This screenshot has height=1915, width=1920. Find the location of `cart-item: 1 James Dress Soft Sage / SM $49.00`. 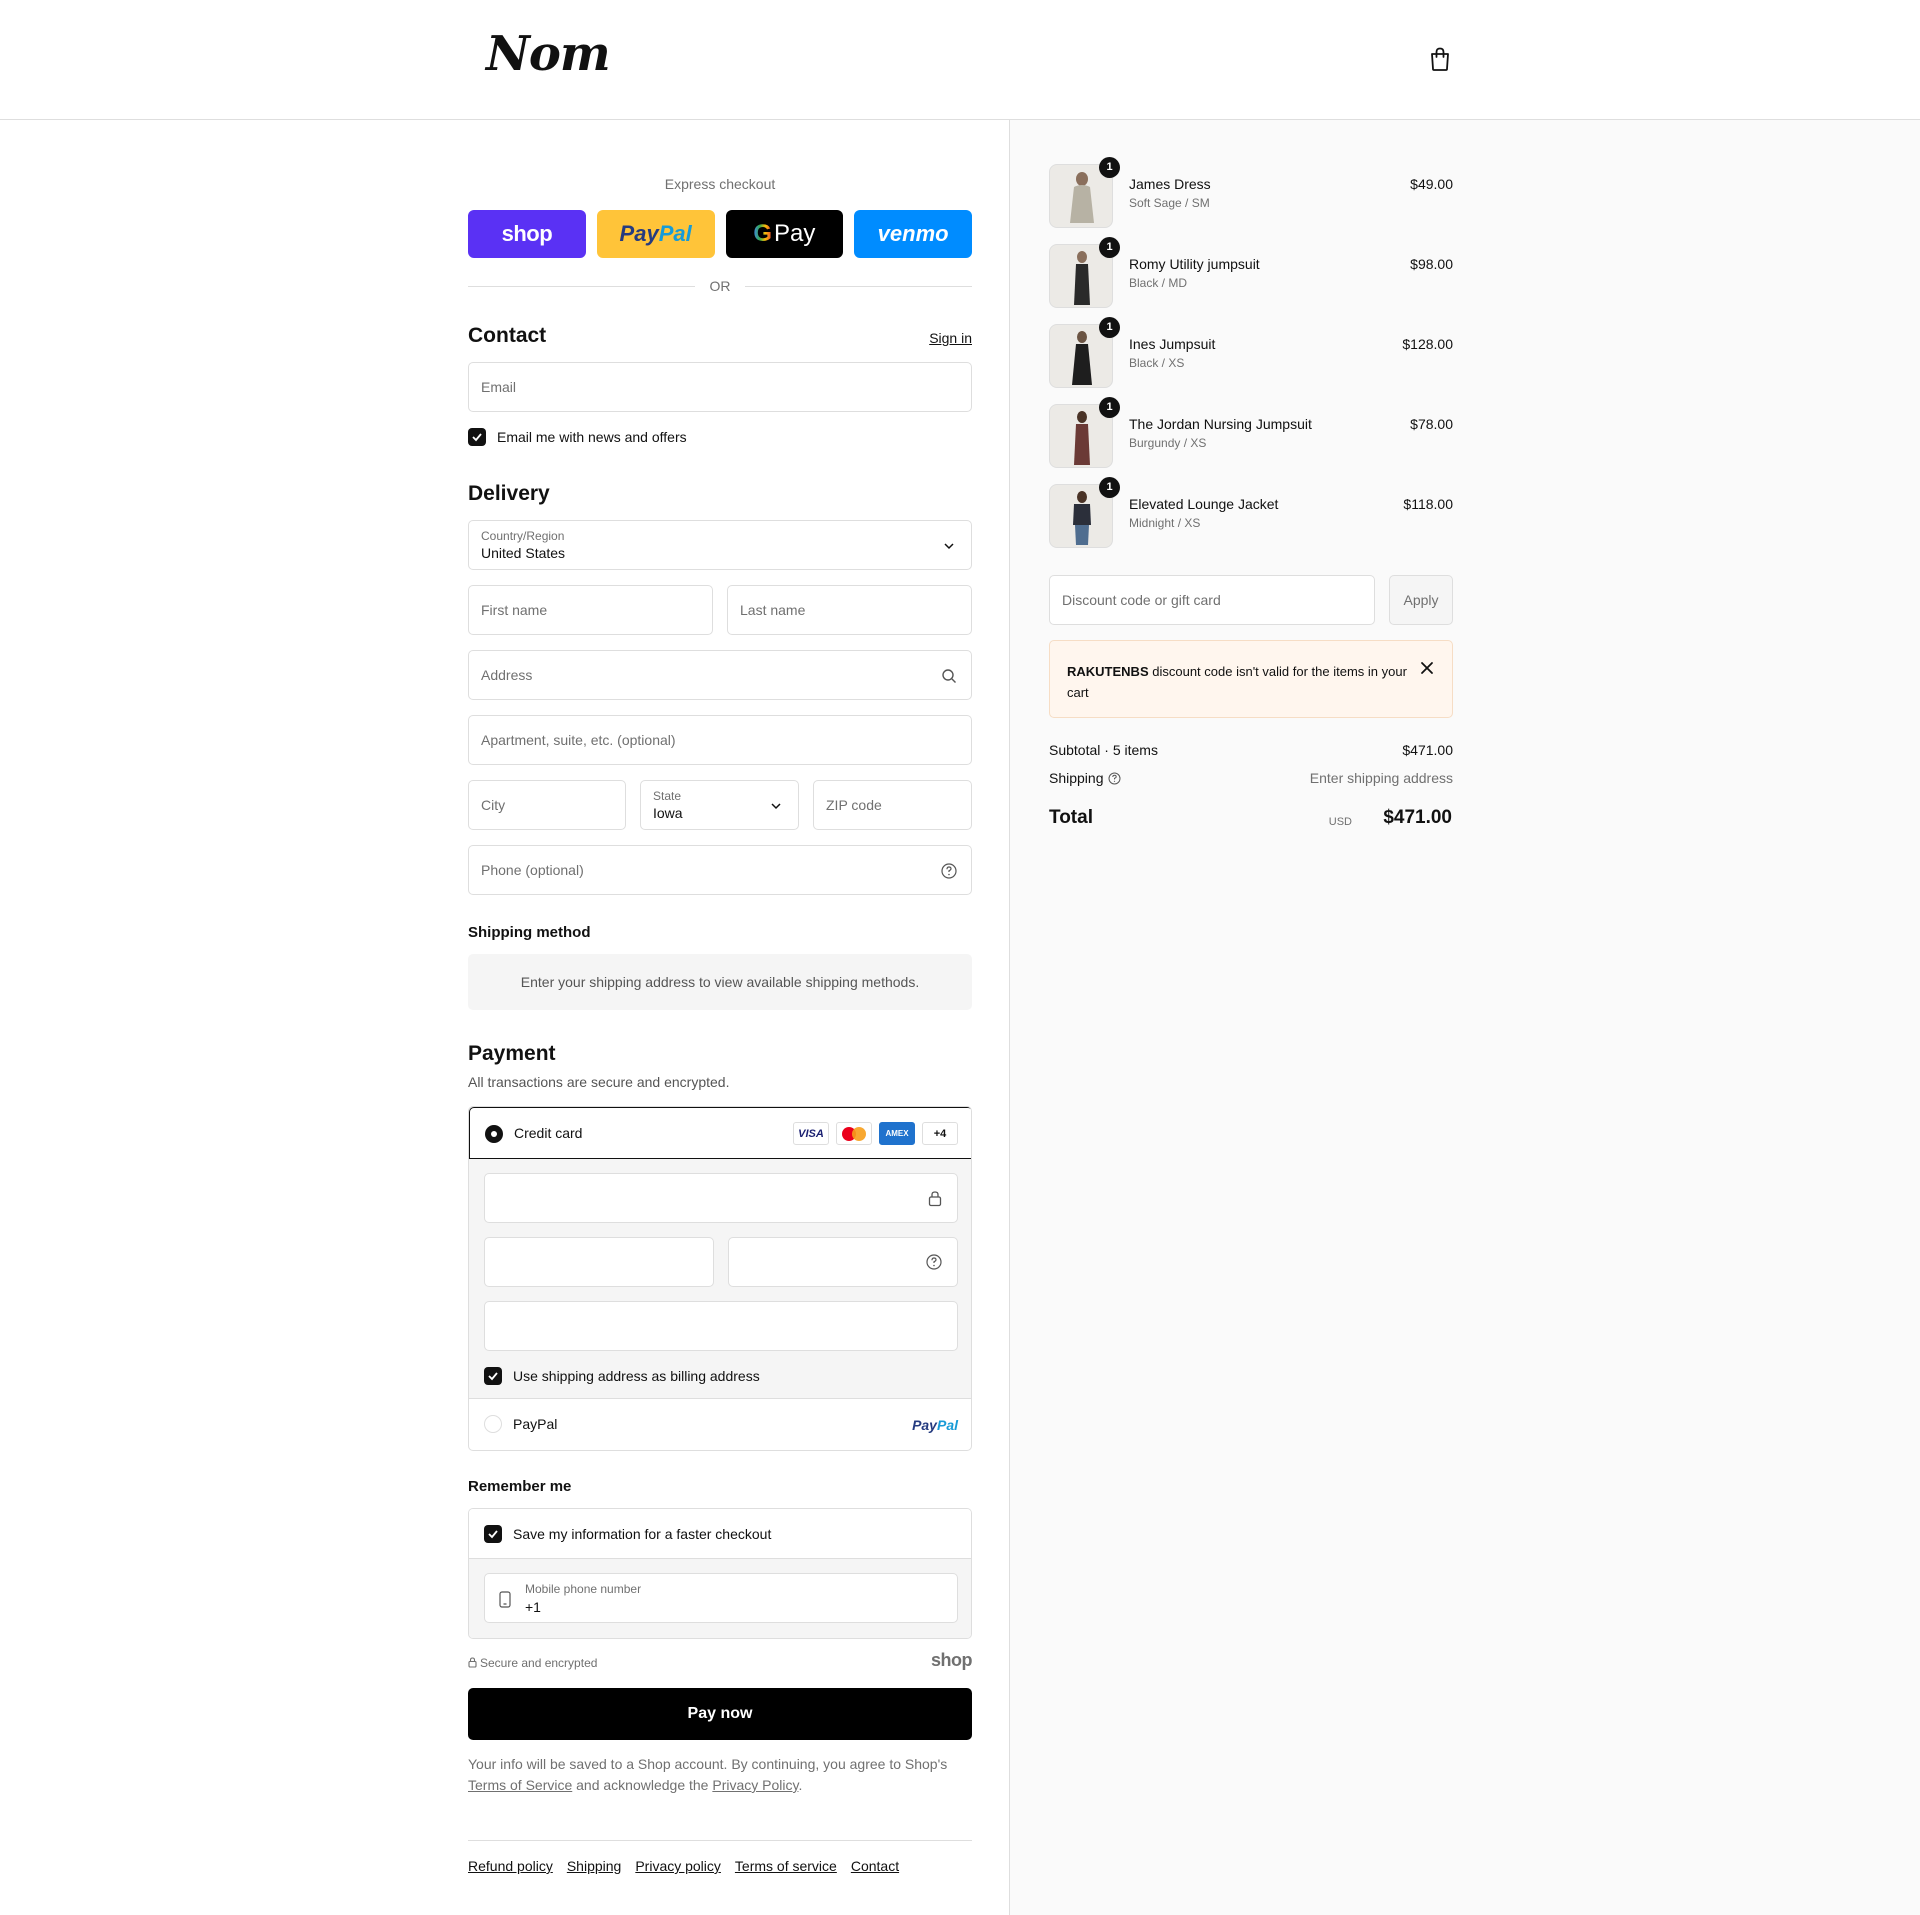

cart-item: 1 James Dress Soft Sage / SM $49.00 is located at coordinates (1251, 192).